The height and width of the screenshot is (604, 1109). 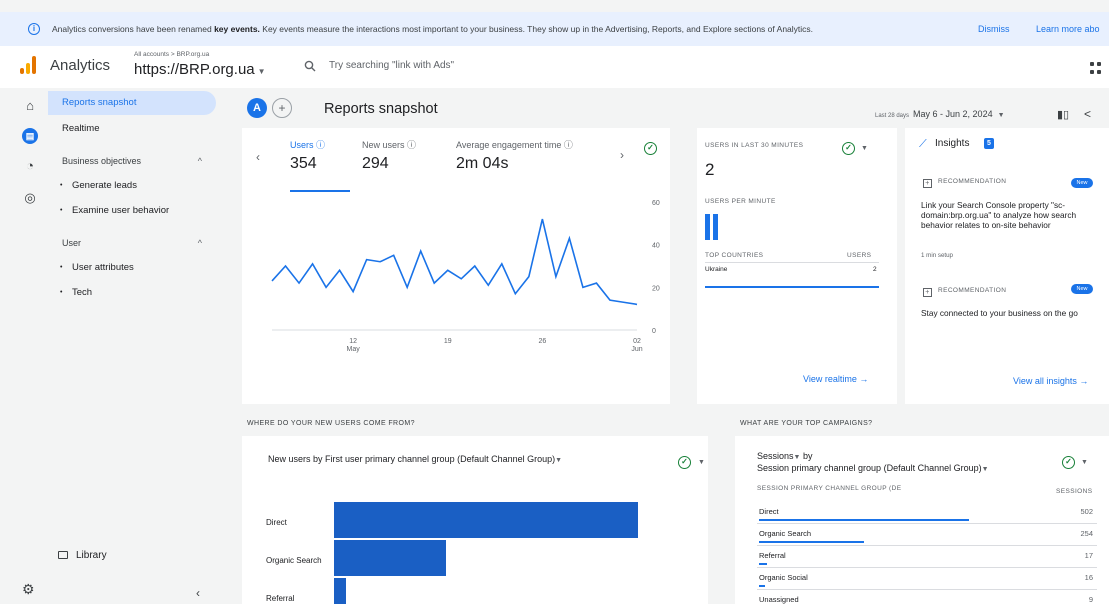 I want to click on search-icon, so click(x=310, y=66).